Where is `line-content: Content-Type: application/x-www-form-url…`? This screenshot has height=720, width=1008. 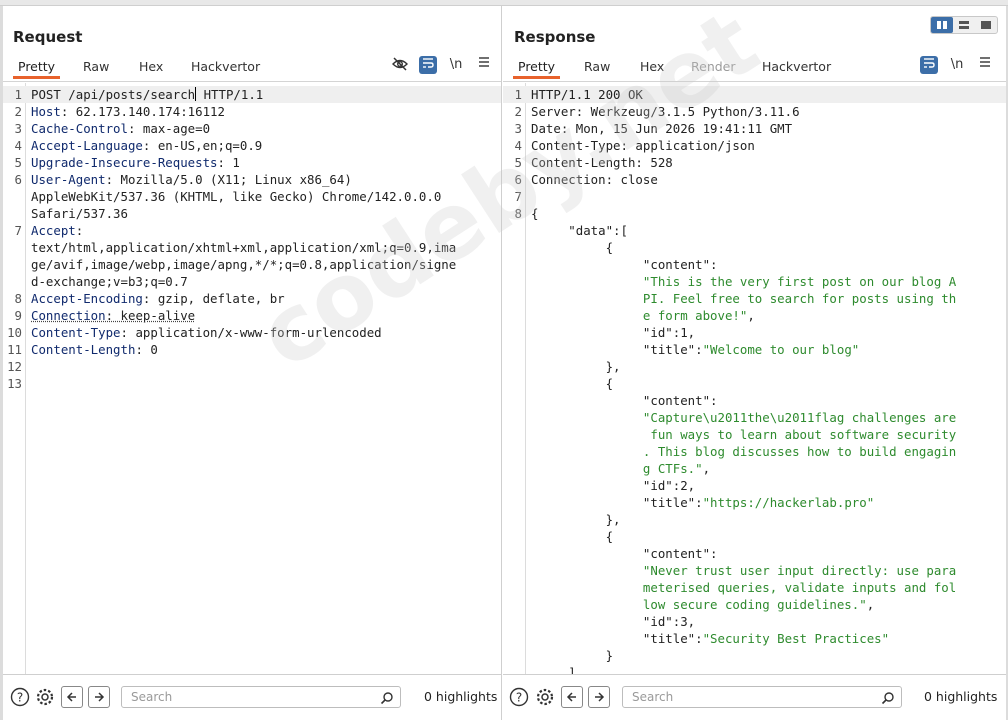 line-content: Content-Type: application/x-www-form-url… is located at coordinates (206, 332).